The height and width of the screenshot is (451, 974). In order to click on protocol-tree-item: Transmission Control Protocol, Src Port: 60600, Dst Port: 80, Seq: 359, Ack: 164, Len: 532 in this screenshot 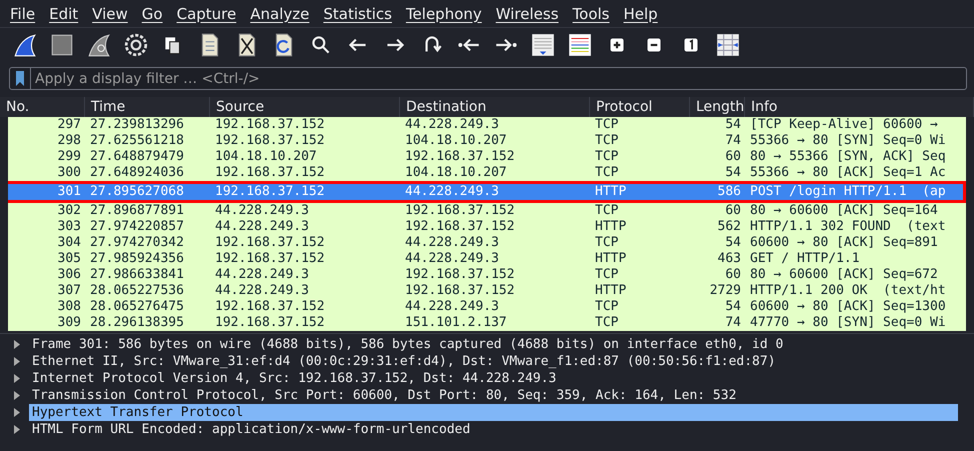, I will do `click(501, 395)`.